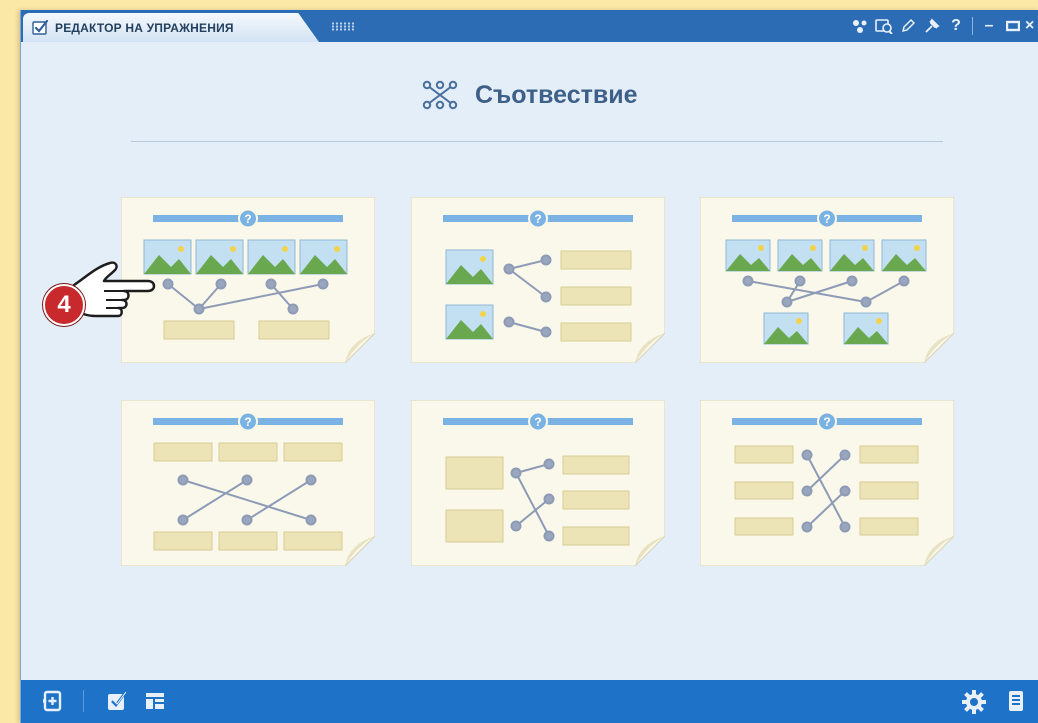 Image resolution: width=1038 pixels, height=723 pixels. I want to click on matching-icon, so click(440, 95).